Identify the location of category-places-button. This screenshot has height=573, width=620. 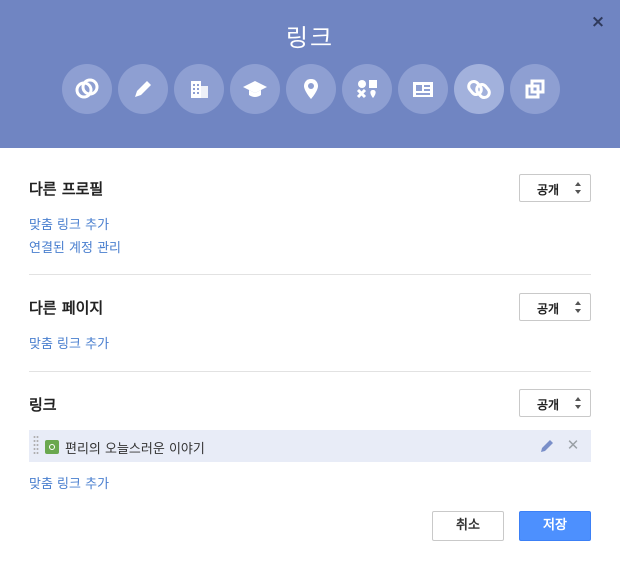
(311, 89).